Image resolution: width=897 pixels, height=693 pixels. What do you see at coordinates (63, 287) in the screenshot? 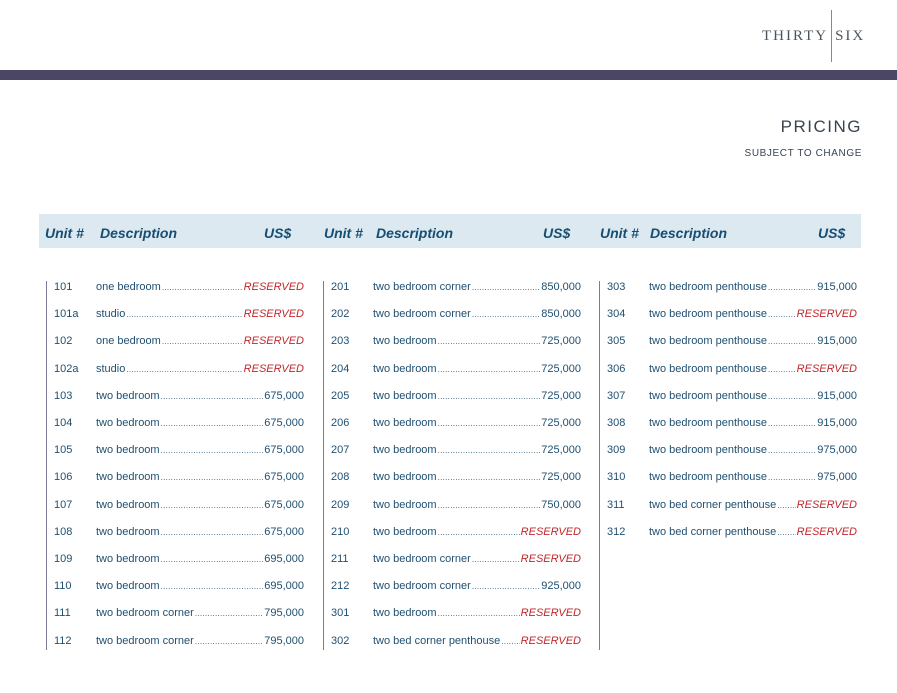
I see `unit-number: 101` at bounding box center [63, 287].